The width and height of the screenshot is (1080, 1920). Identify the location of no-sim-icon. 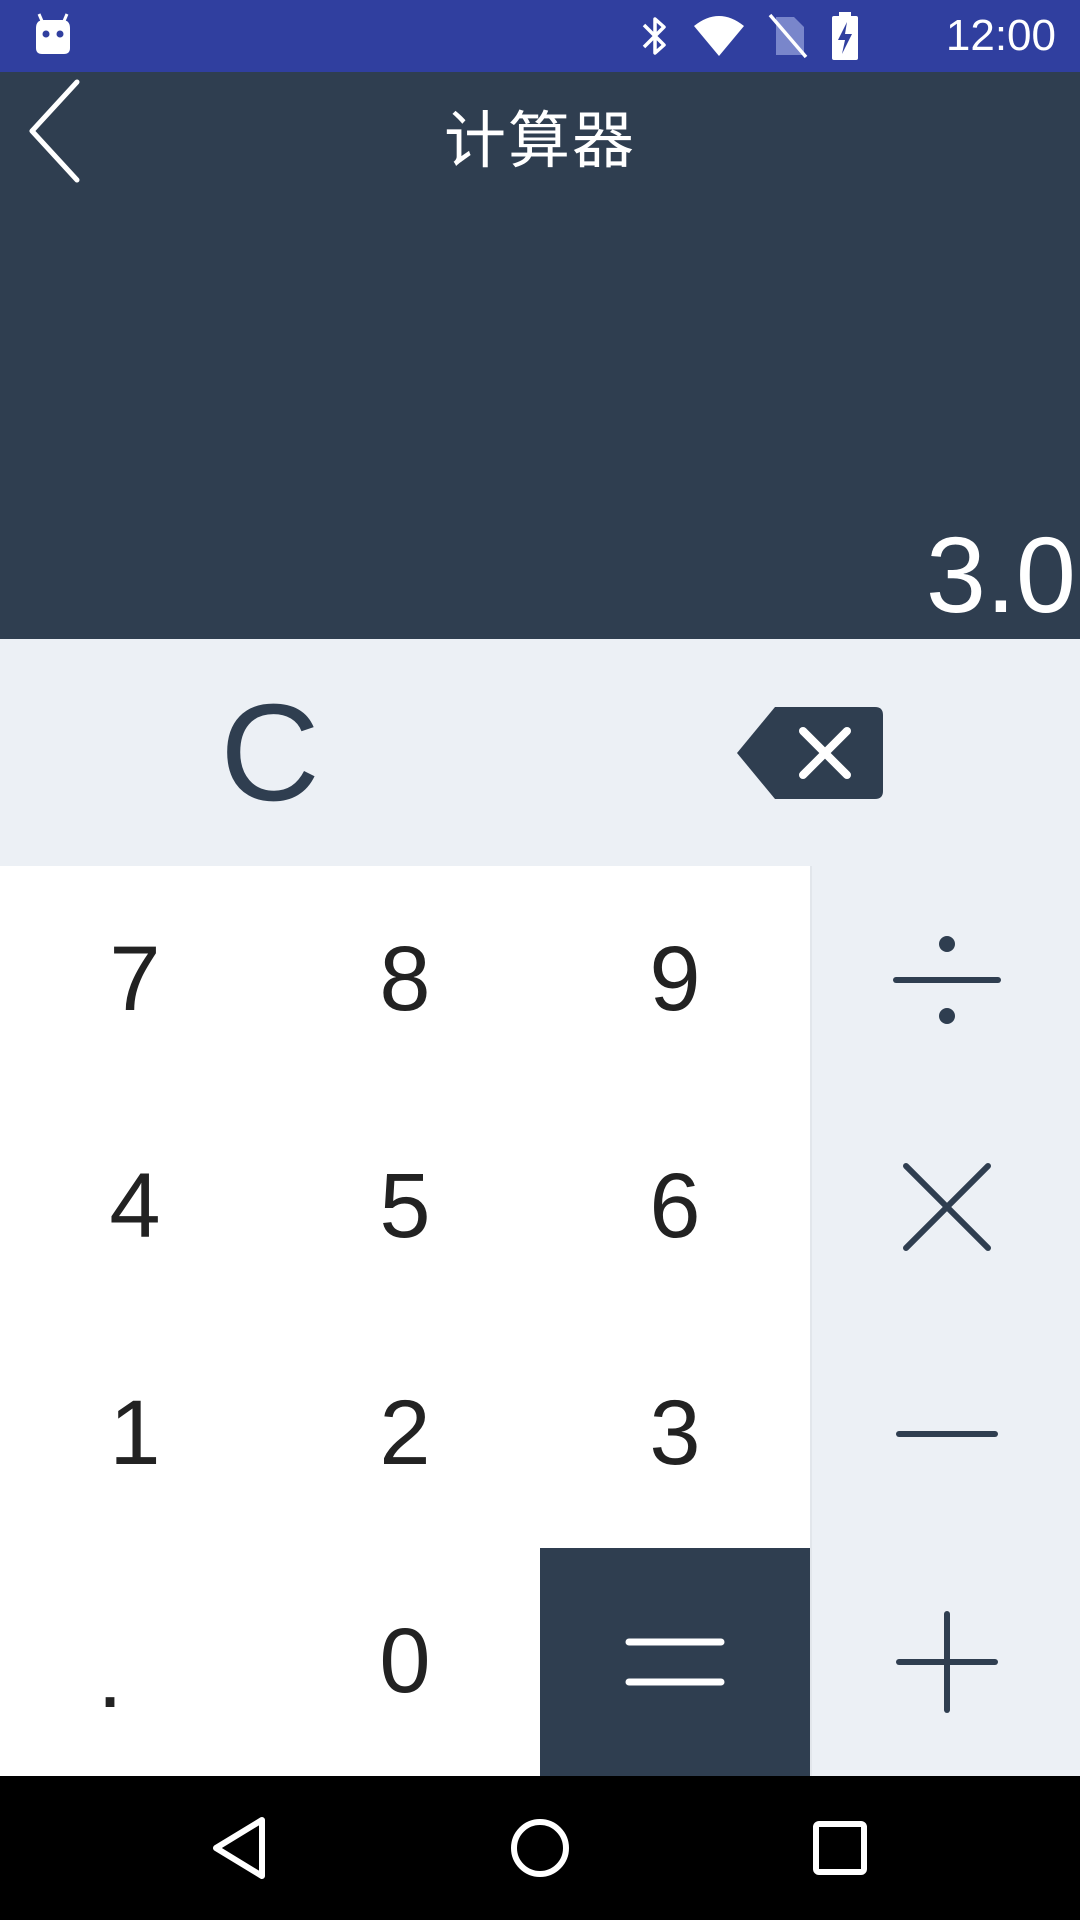
(788, 36).